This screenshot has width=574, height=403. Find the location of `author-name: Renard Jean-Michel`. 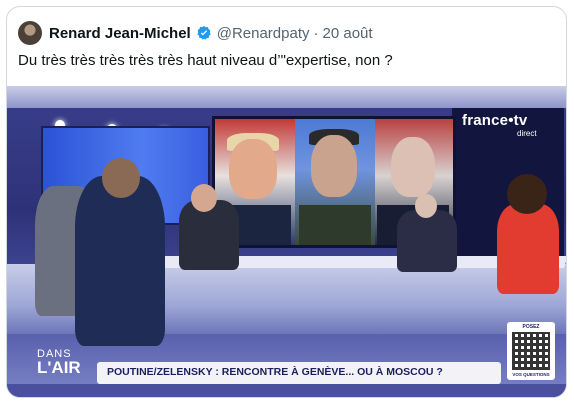

author-name: Renard Jean-Michel is located at coordinates (120, 33).